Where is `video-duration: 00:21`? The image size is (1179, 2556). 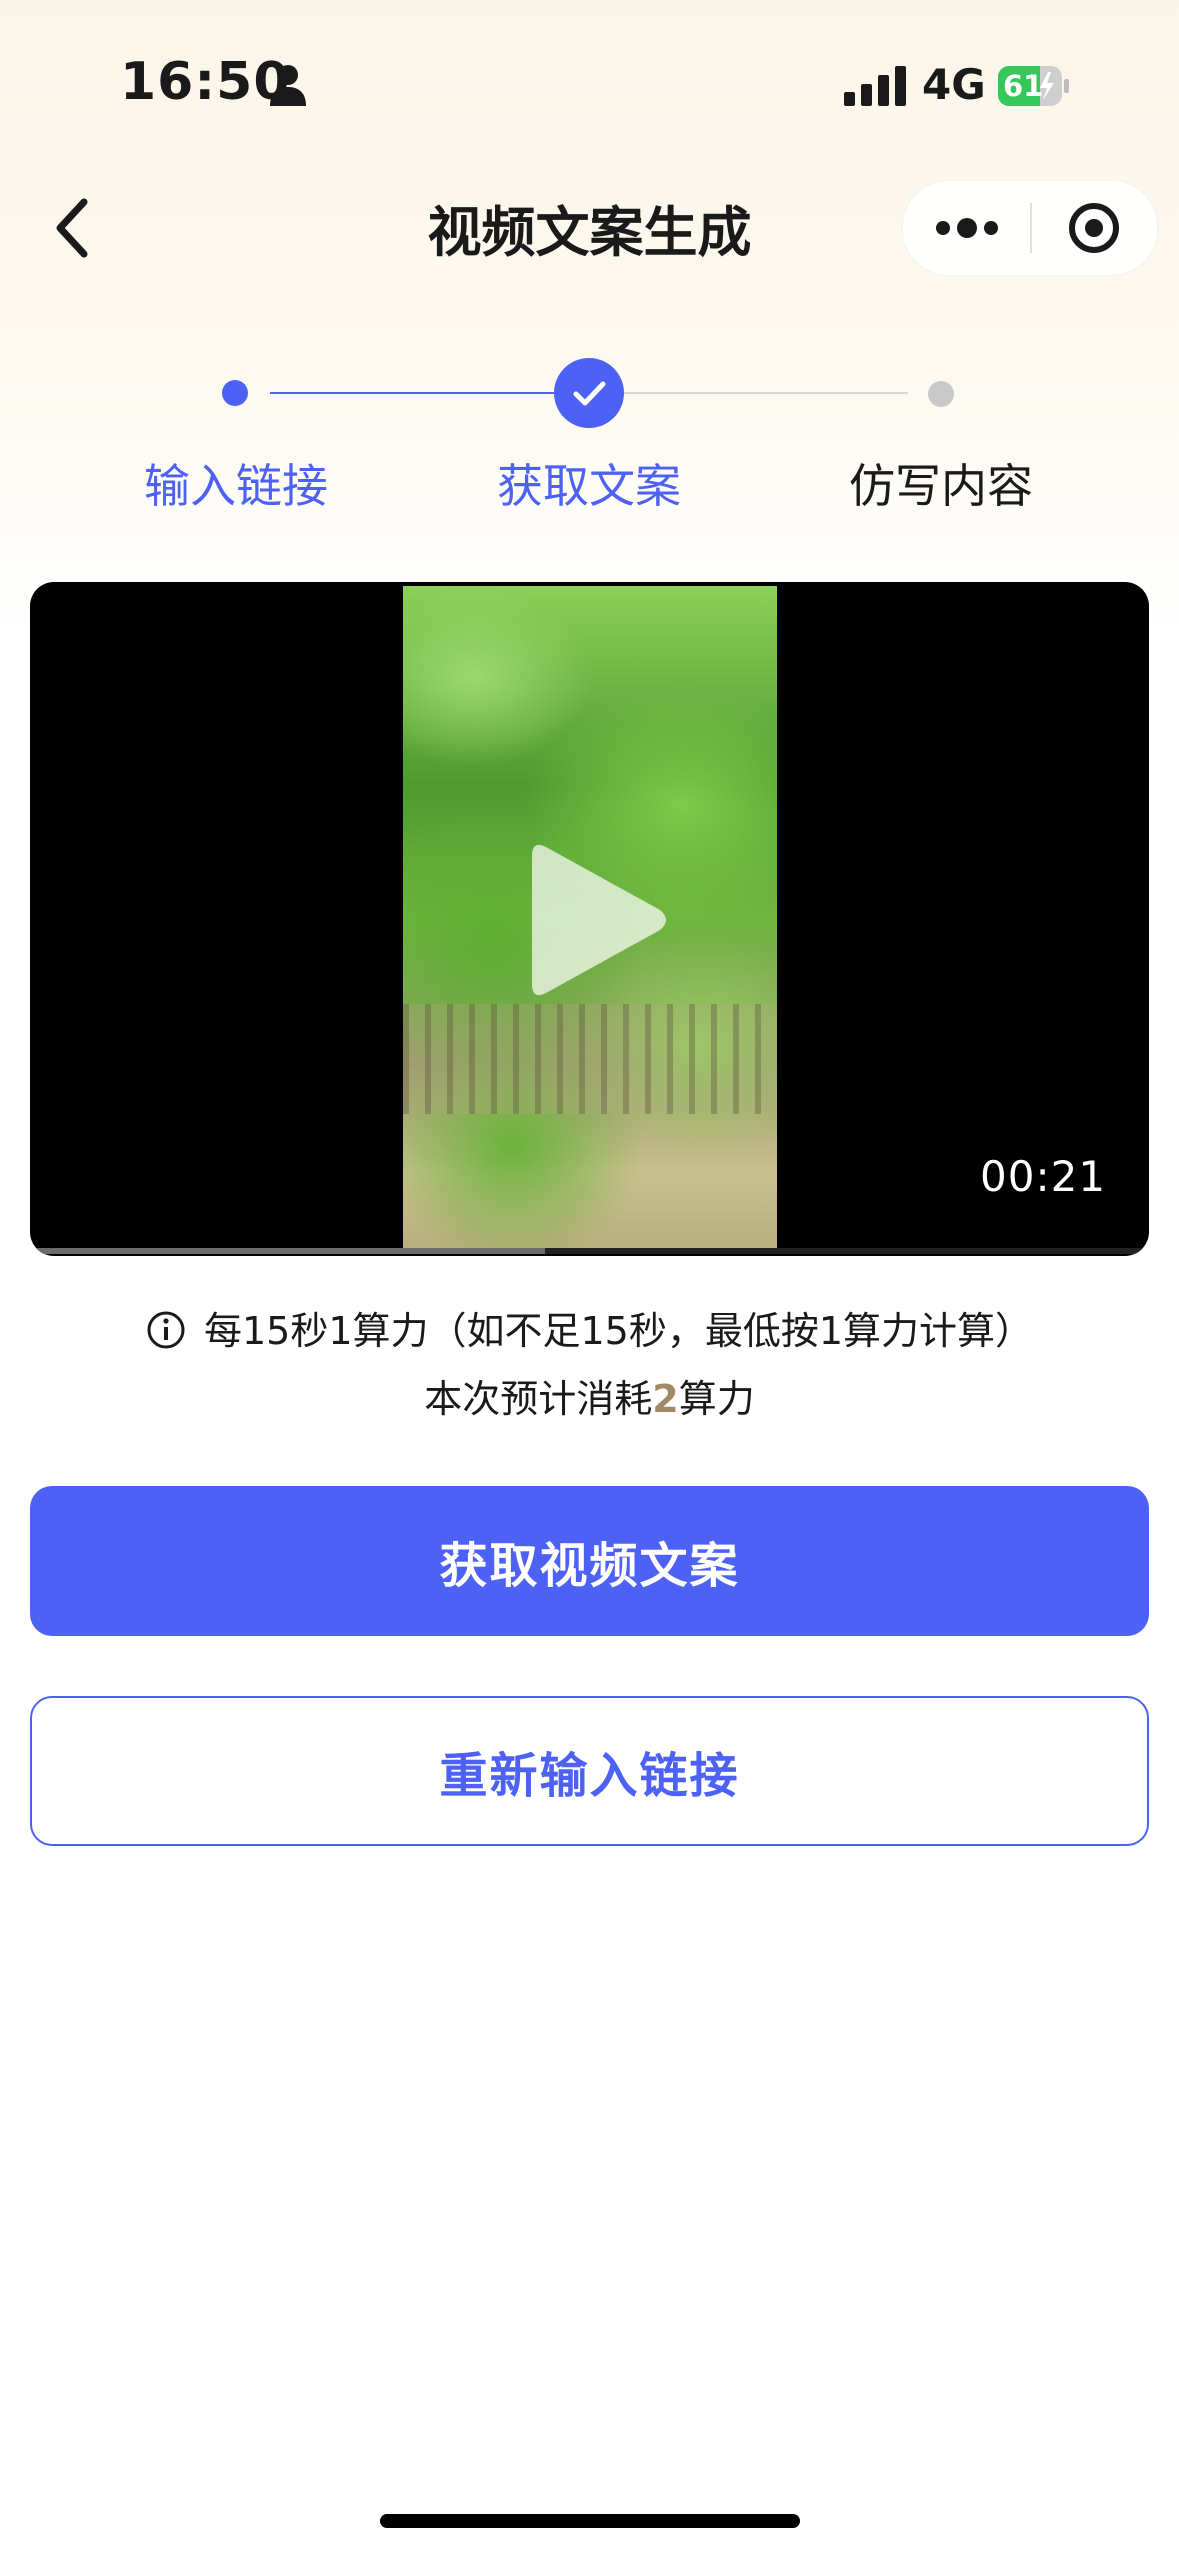 video-duration: 00:21 is located at coordinates (1043, 1176).